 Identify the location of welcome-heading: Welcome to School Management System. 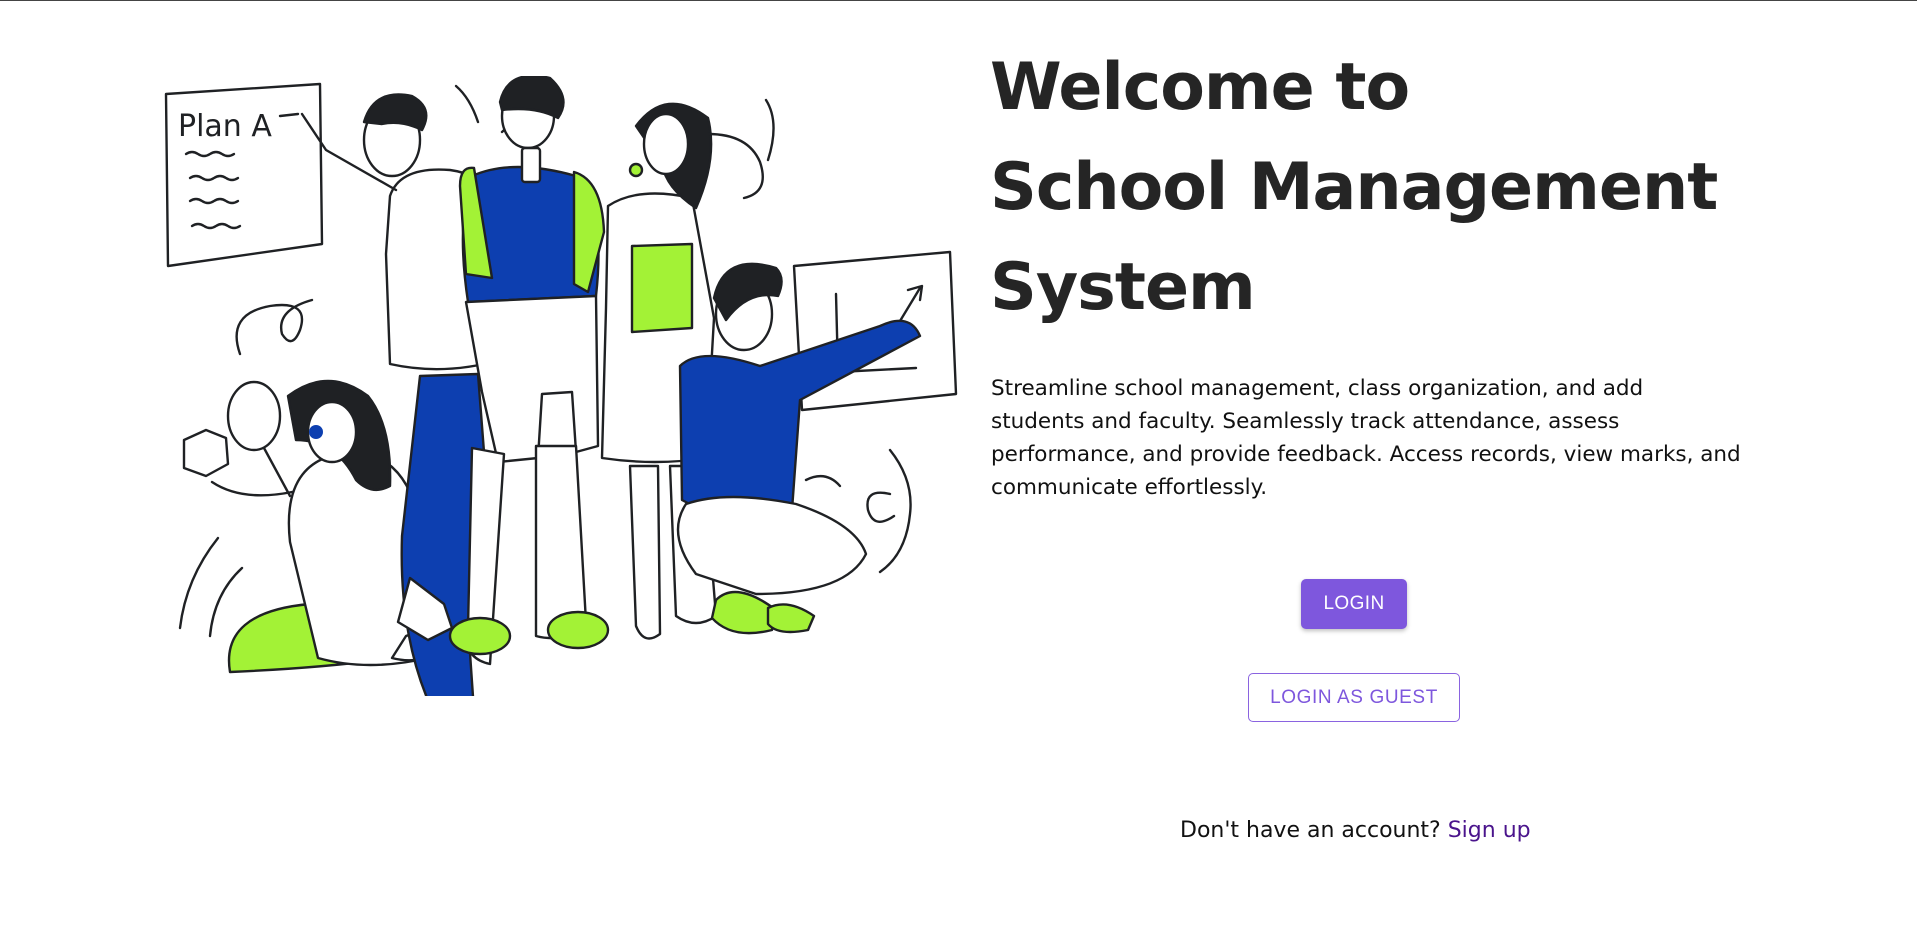
(1370, 188).